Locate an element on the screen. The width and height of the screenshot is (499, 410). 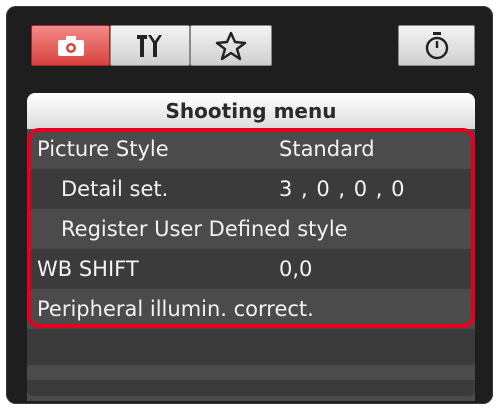
tab-shooting is located at coordinates (70, 45).